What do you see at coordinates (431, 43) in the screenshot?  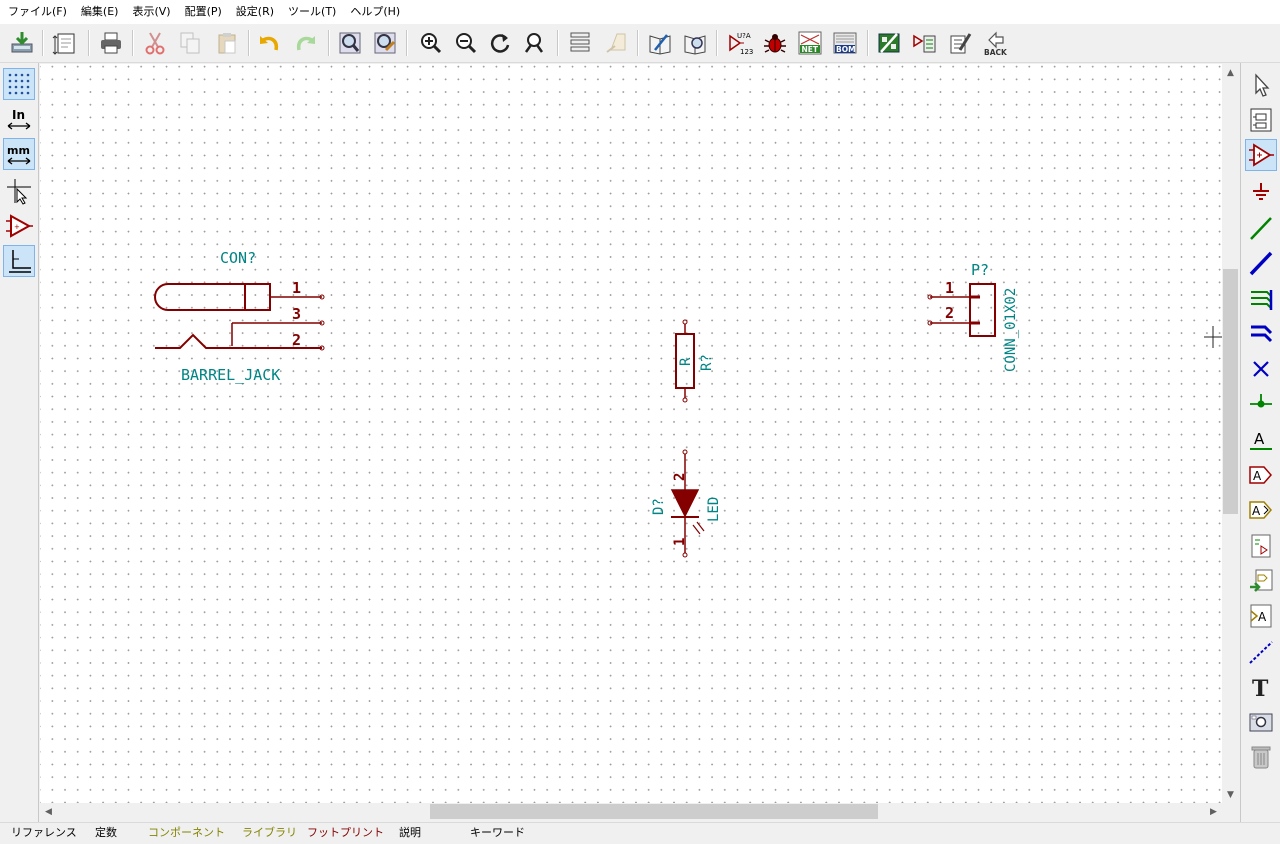 I see `zoom-in-button` at bounding box center [431, 43].